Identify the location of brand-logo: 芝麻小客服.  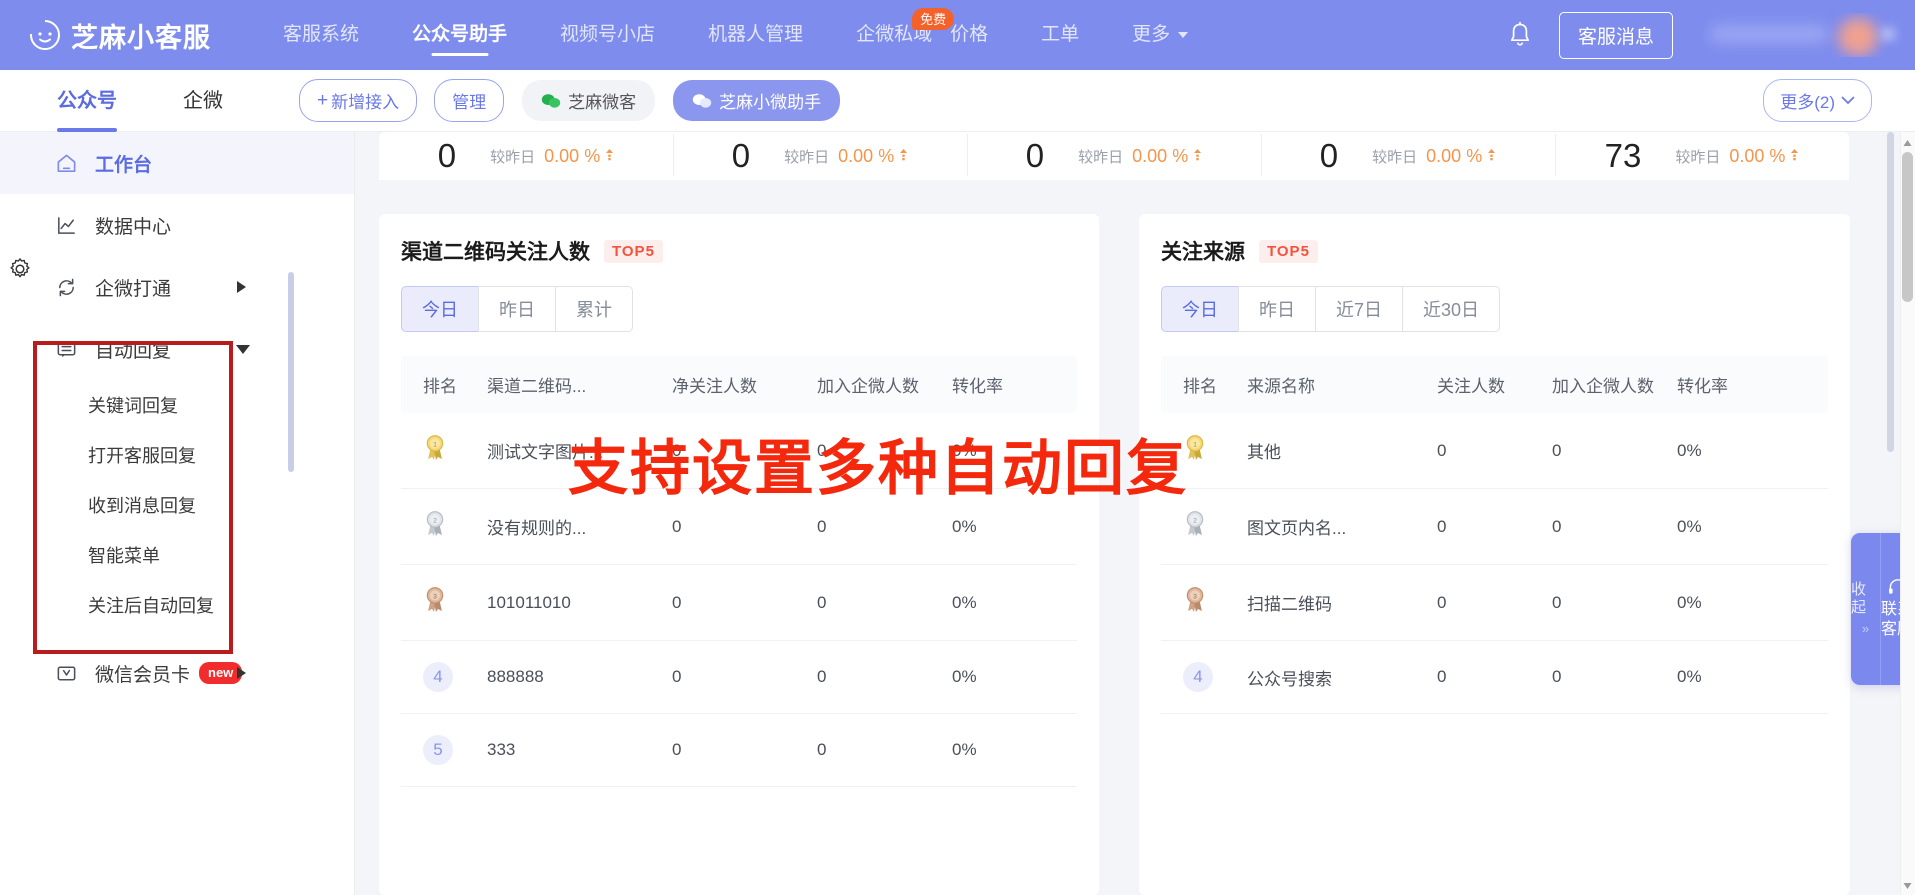
(119, 35).